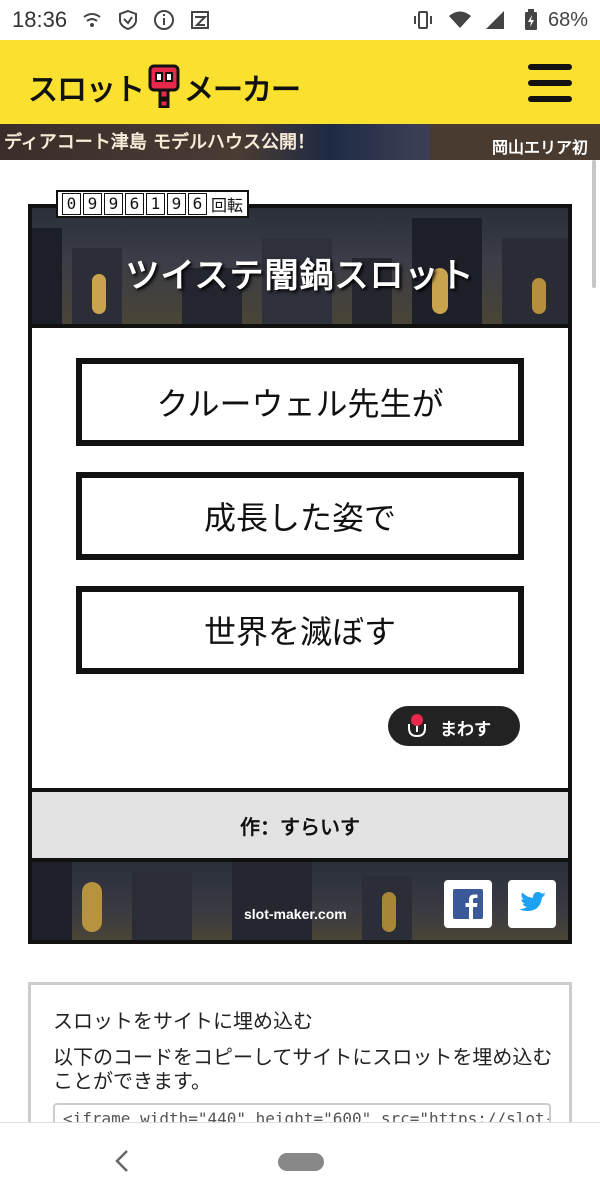 The image size is (600, 1200). What do you see at coordinates (300, 276) in the screenshot?
I see `slot-title: ツイステ闇鍋スロット` at bounding box center [300, 276].